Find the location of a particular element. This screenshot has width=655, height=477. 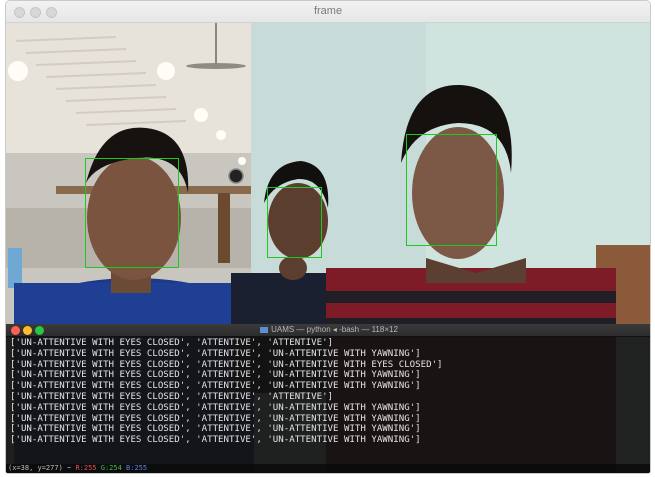

terminal-title-row: UAMS — python ◂ -bash — 118×12 is located at coordinates (328, 329).